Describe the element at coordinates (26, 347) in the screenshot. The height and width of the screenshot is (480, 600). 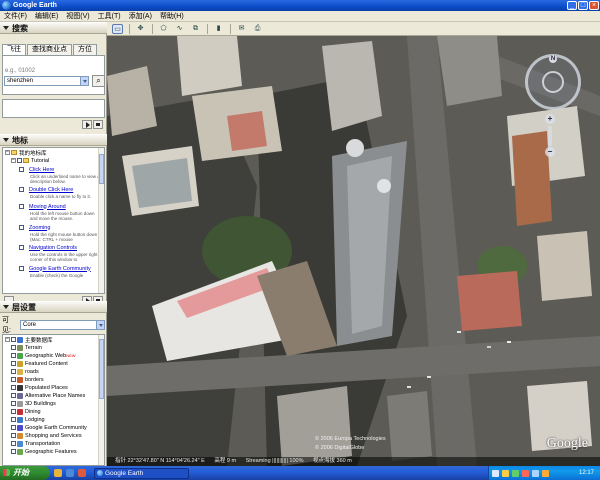
I see `layer-item: Terrain` at that location.